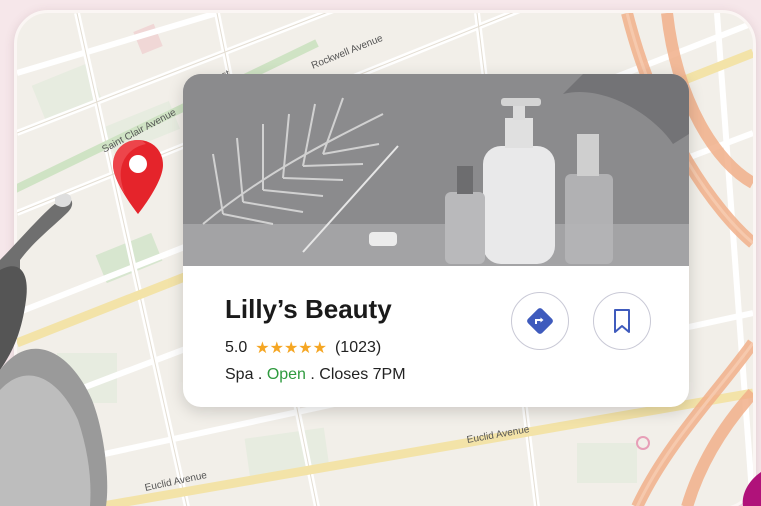 The width and height of the screenshot is (761, 506). I want to click on review-count: (1023), so click(358, 348).